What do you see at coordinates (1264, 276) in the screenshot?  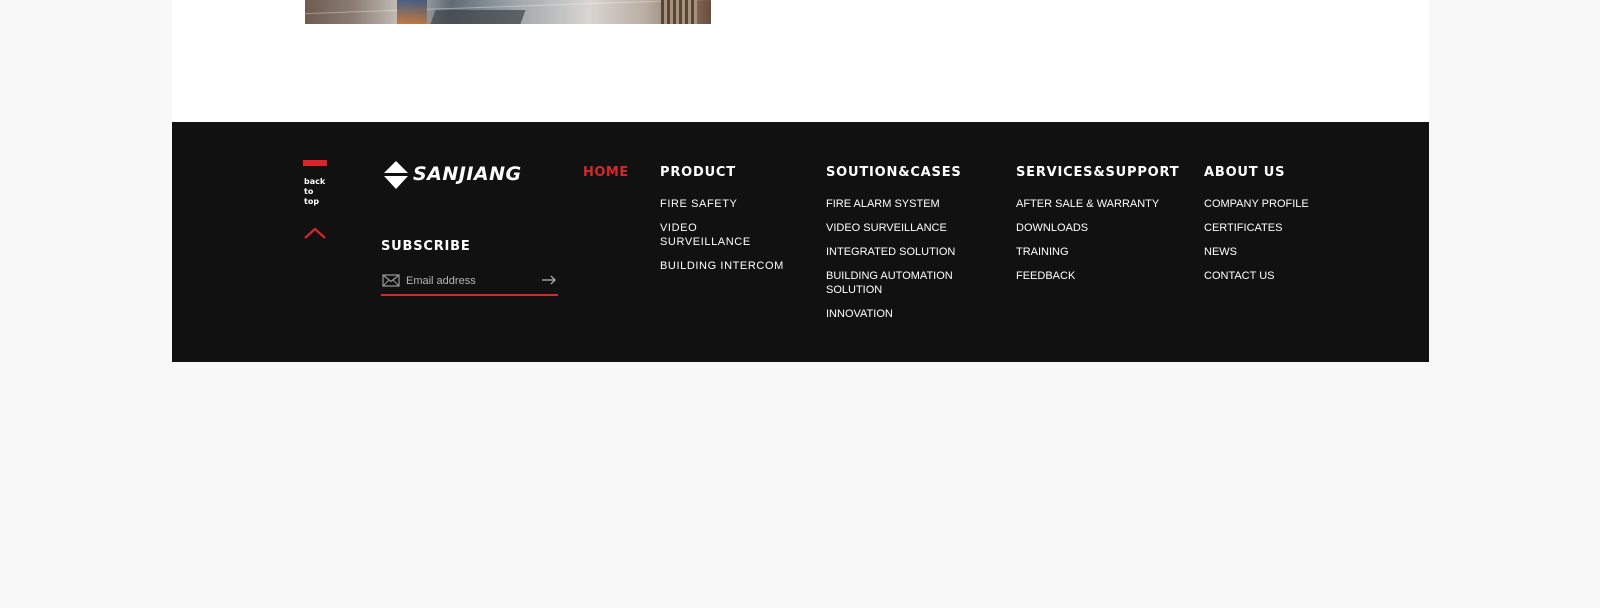 I see `footer-link: CONTACT US` at bounding box center [1264, 276].